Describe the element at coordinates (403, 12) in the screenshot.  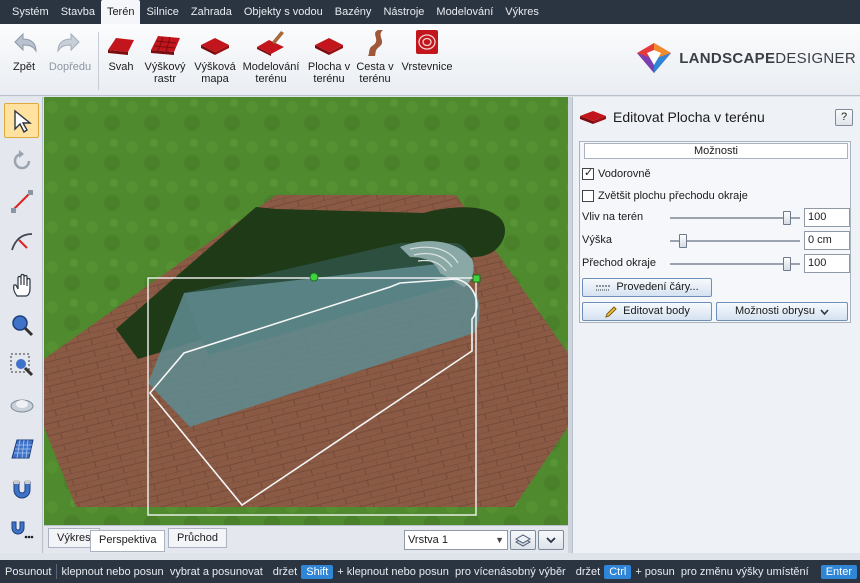
I see `menu-tools: Nástroje` at that location.